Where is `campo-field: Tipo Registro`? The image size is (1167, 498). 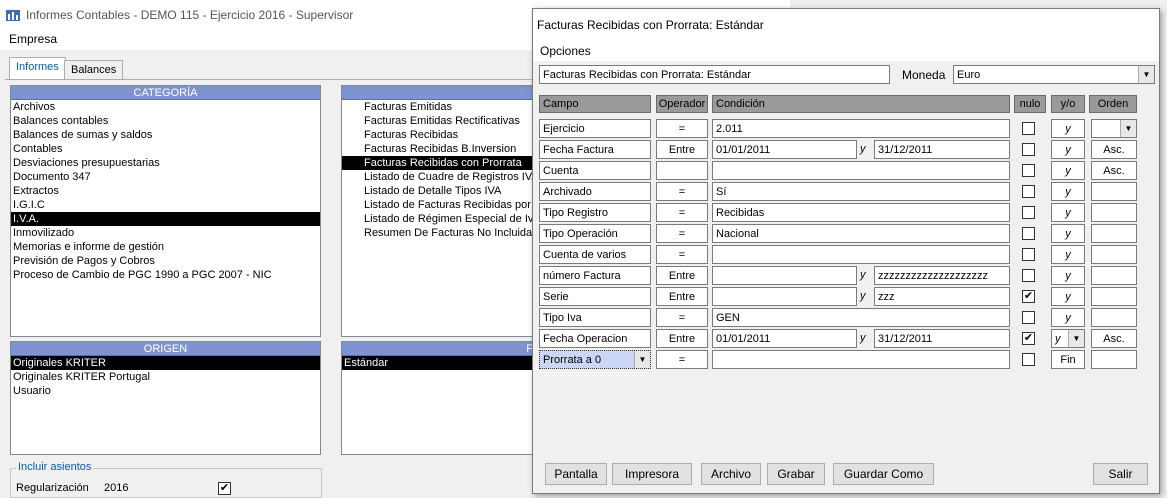 campo-field: Tipo Registro is located at coordinates (595, 212).